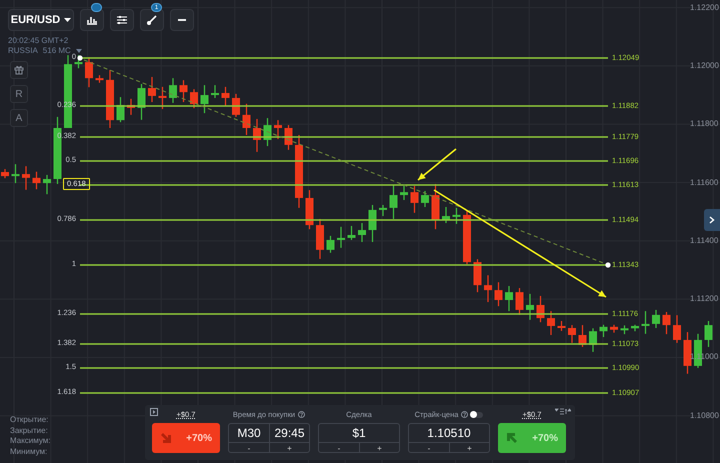 This screenshot has height=463, width=720. Describe the element at coordinates (154, 412) in the screenshot. I see `play-icon` at that location.